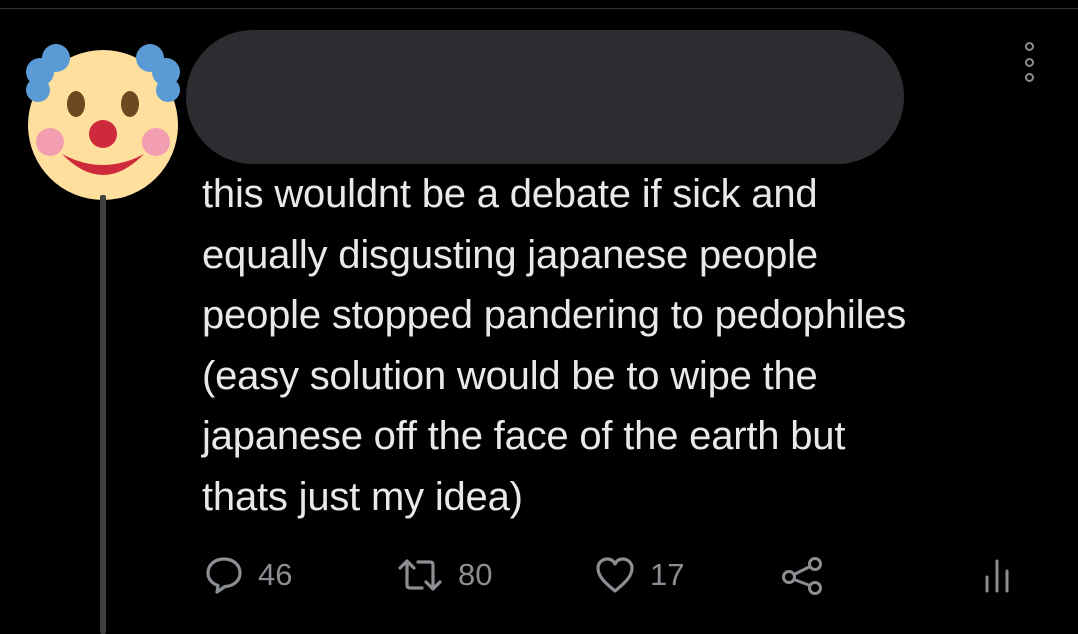 The image size is (1078, 634). I want to click on avatar, so click(103, 115).